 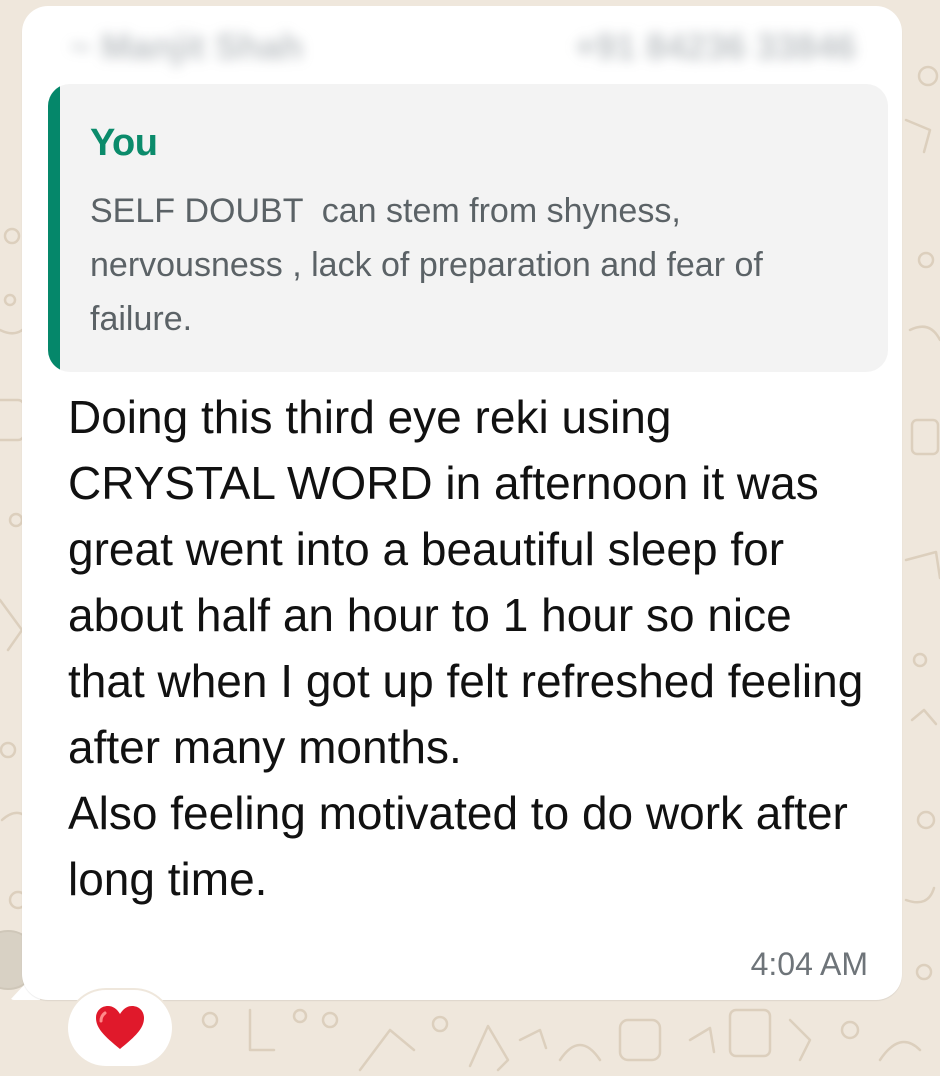 What do you see at coordinates (124, 143) in the screenshot?
I see `quote-author: You` at bounding box center [124, 143].